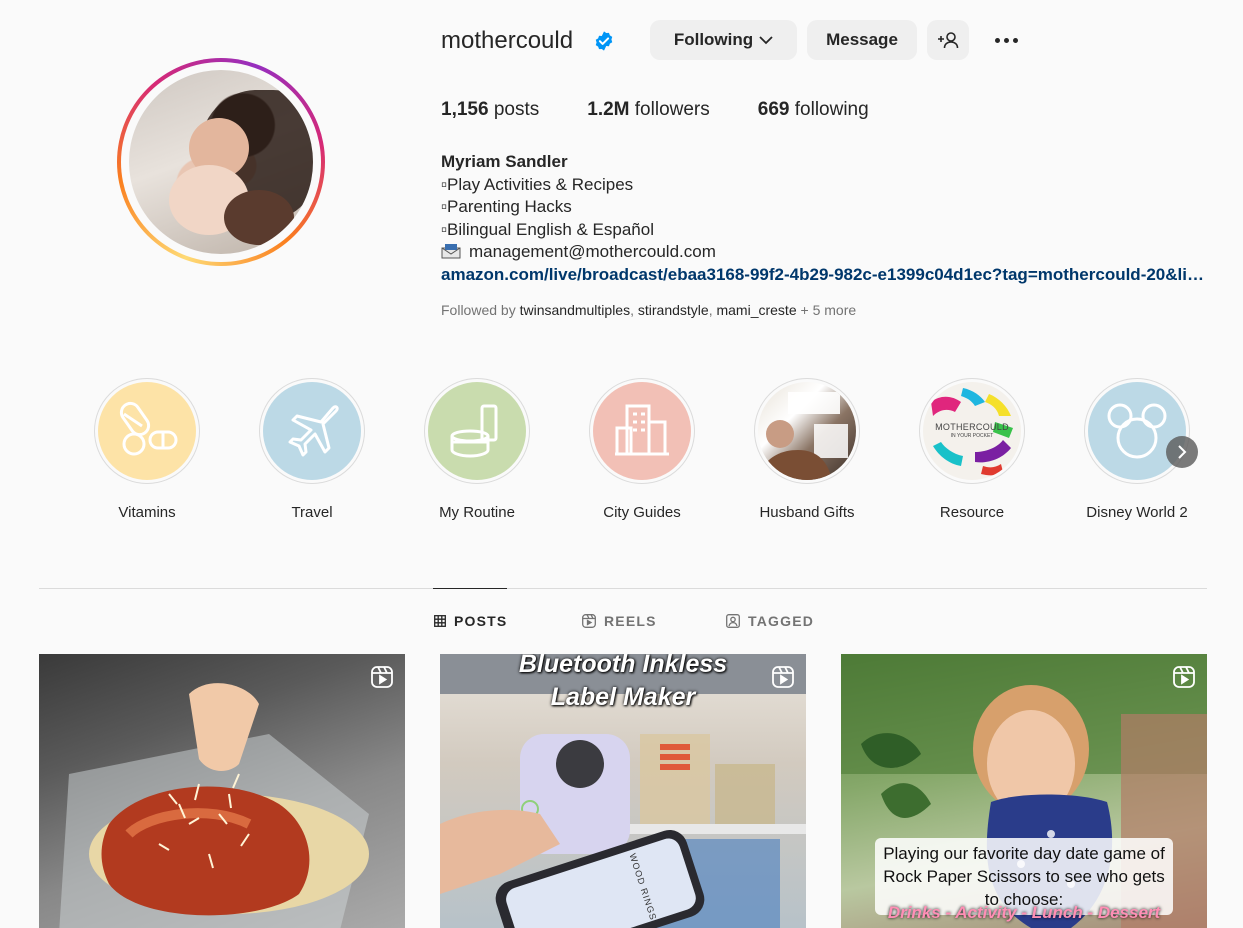 The width and height of the screenshot is (1243, 928). I want to click on resource-thumbnail: MOTHERCOULD IN YOUR POCKET, so click(972, 431).